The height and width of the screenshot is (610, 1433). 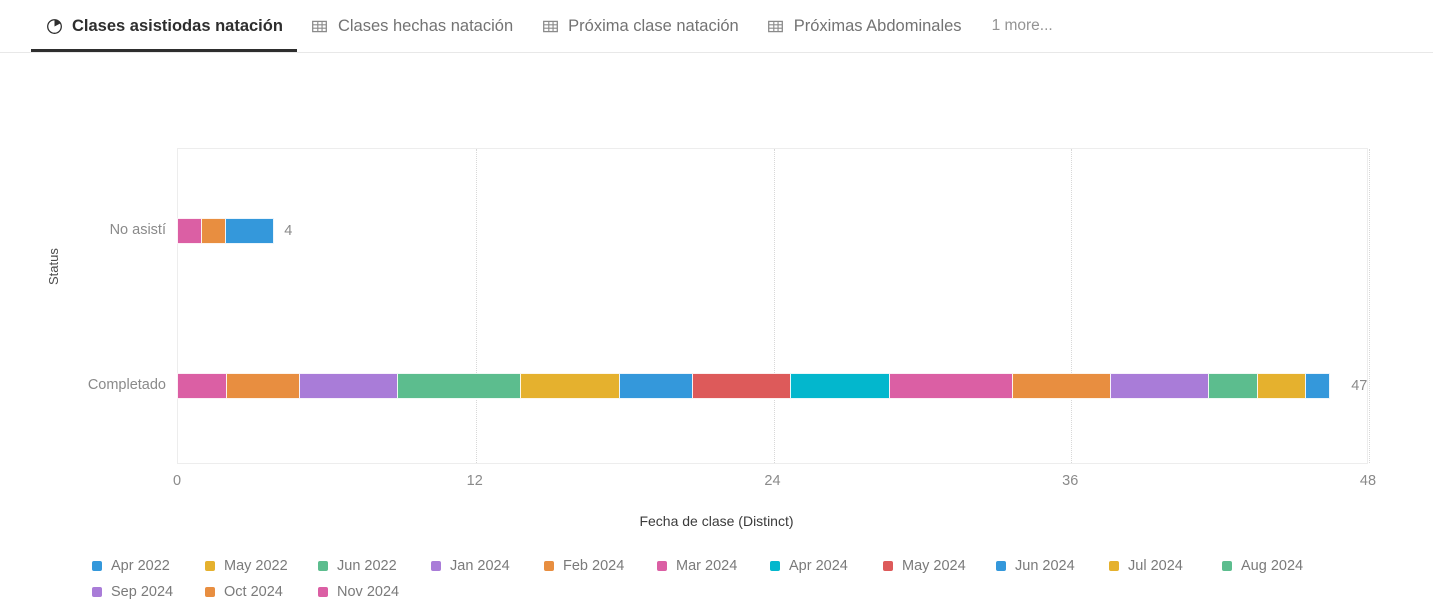 I want to click on legend-item: Feb 2024, so click(x=600, y=566).